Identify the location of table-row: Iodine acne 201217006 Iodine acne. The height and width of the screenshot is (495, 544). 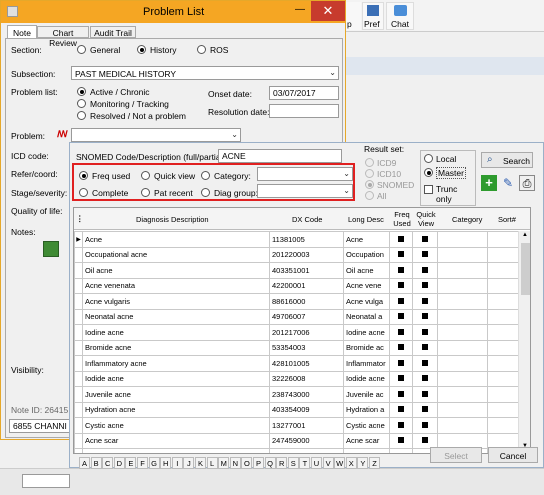
(296, 332).